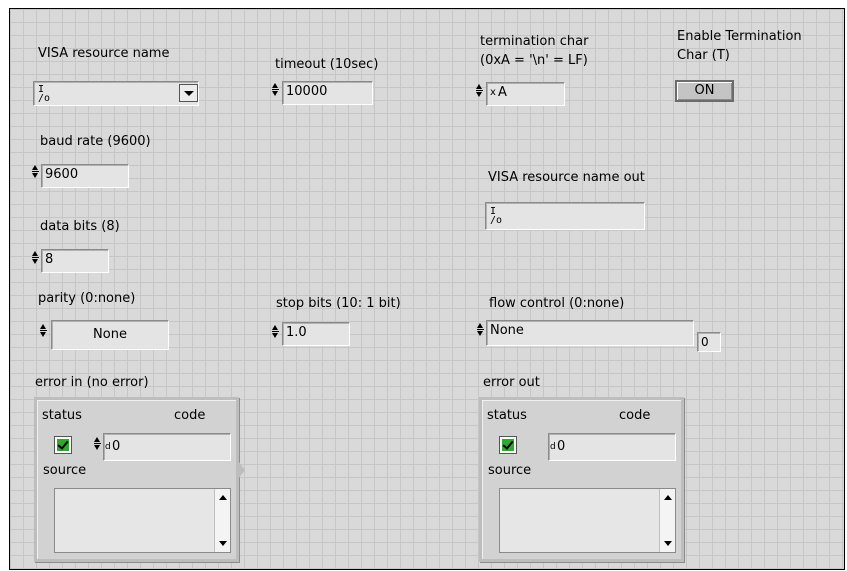 The height and width of the screenshot is (571, 847). I want to click on data-bits-label: data bits (8), so click(80, 226).